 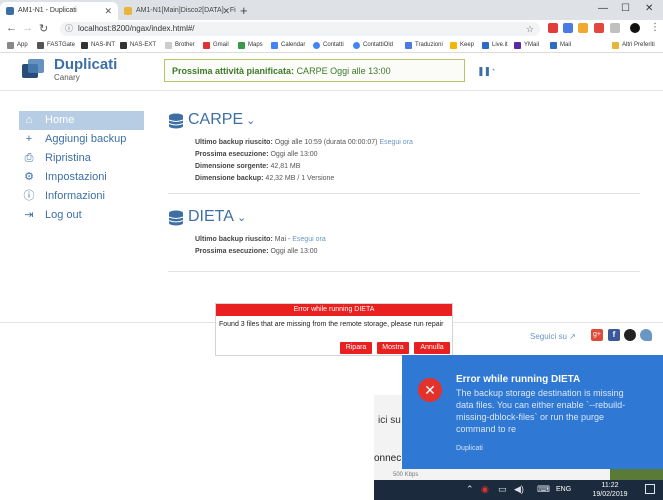 What do you see at coordinates (373, 45) in the screenshot?
I see `bookmark-item: ContattiOld` at bounding box center [373, 45].